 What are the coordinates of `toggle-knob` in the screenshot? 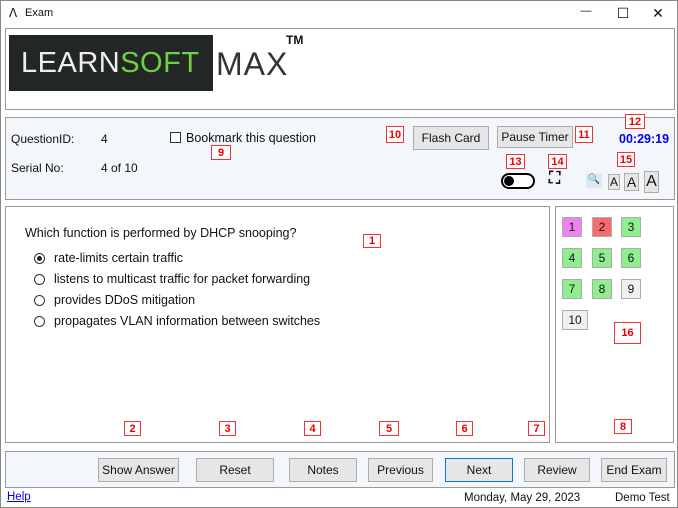 It's located at (509, 181).